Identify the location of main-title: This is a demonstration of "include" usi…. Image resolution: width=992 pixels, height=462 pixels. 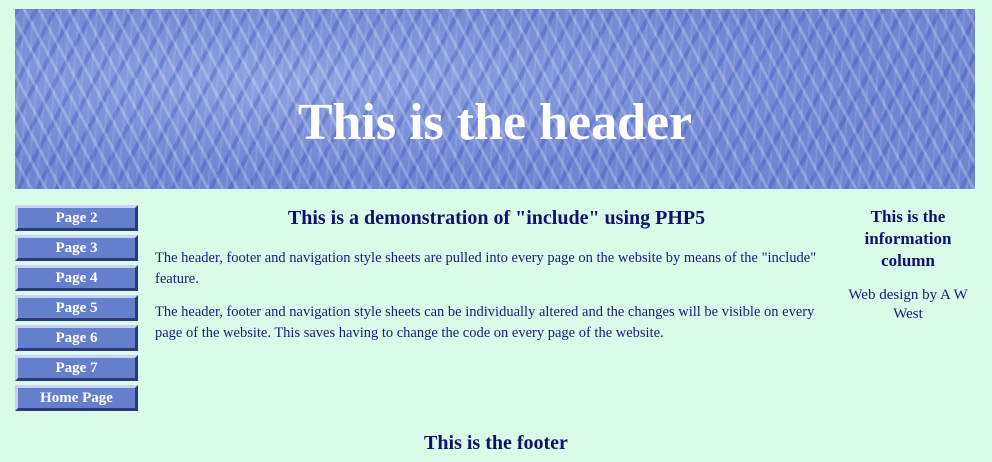
(496, 218).